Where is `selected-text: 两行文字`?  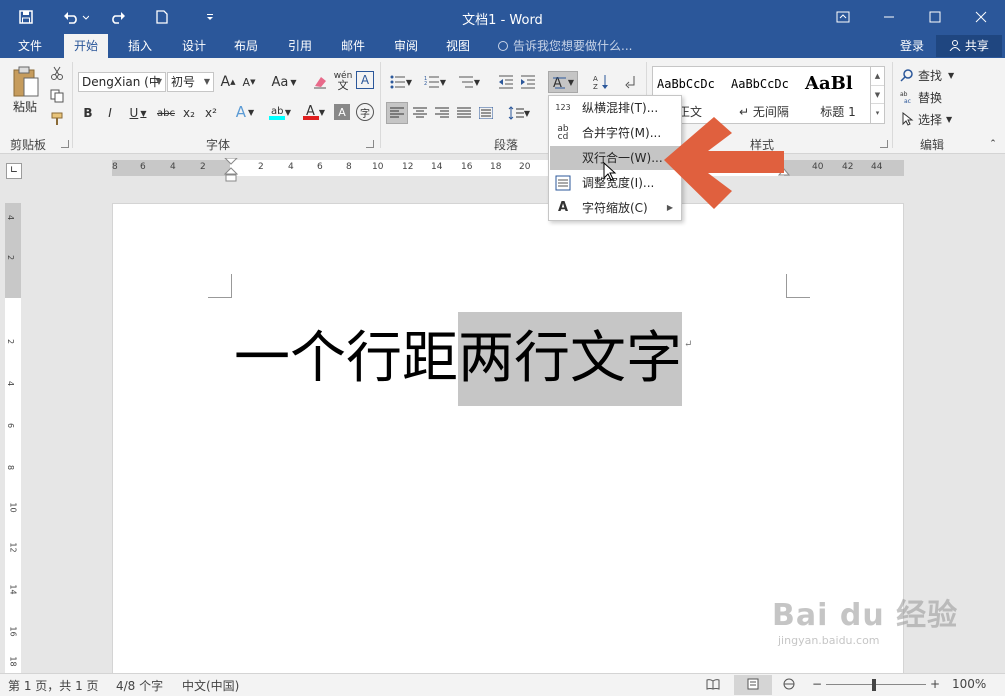
selected-text: 两行文字 is located at coordinates (570, 359).